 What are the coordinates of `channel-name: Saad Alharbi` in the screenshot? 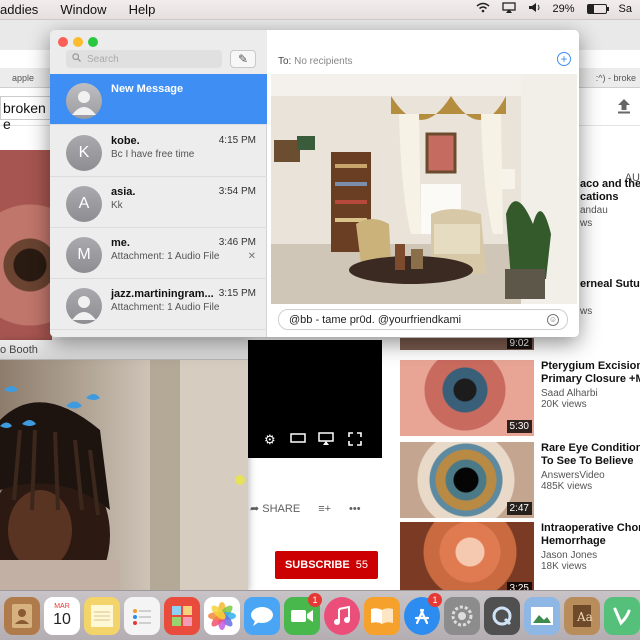 It's located at (590, 393).